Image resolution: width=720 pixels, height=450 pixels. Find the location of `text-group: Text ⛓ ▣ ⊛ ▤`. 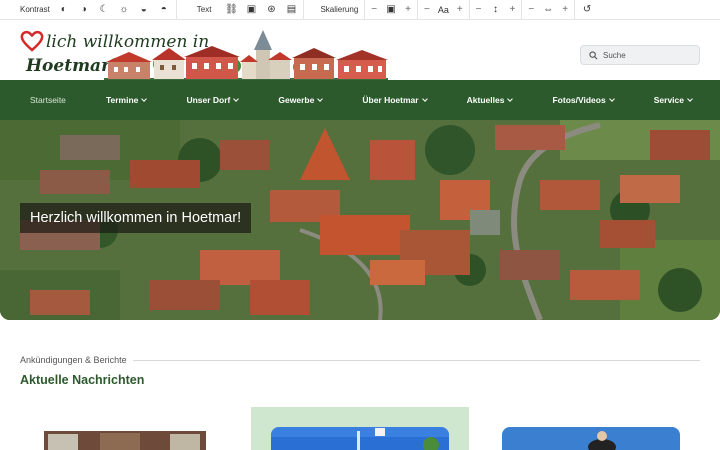

text-group: Text ⛓ ▣ ⊛ ▤ is located at coordinates (241, 10).